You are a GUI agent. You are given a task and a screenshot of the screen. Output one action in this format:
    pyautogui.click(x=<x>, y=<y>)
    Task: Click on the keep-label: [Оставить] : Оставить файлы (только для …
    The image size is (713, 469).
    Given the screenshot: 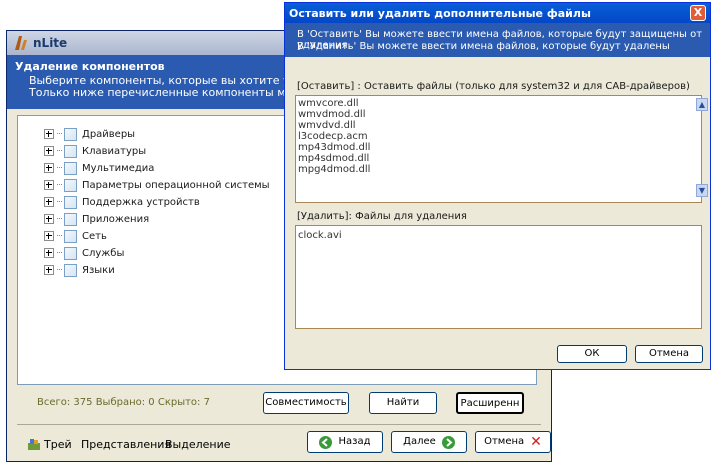 What is the action you would take?
    pyautogui.click(x=493, y=86)
    